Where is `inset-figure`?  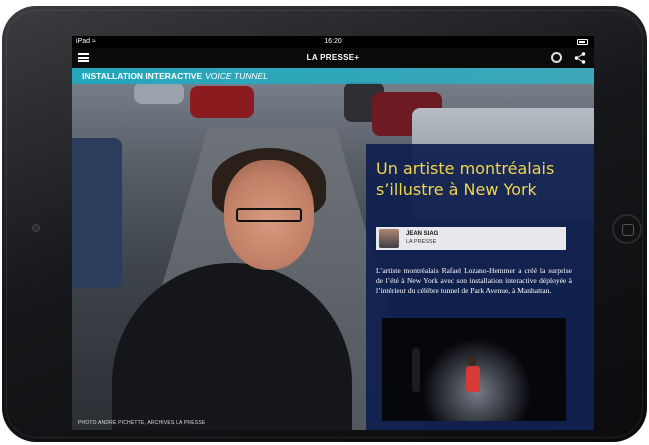
inset-figure is located at coordinates (473, 379).